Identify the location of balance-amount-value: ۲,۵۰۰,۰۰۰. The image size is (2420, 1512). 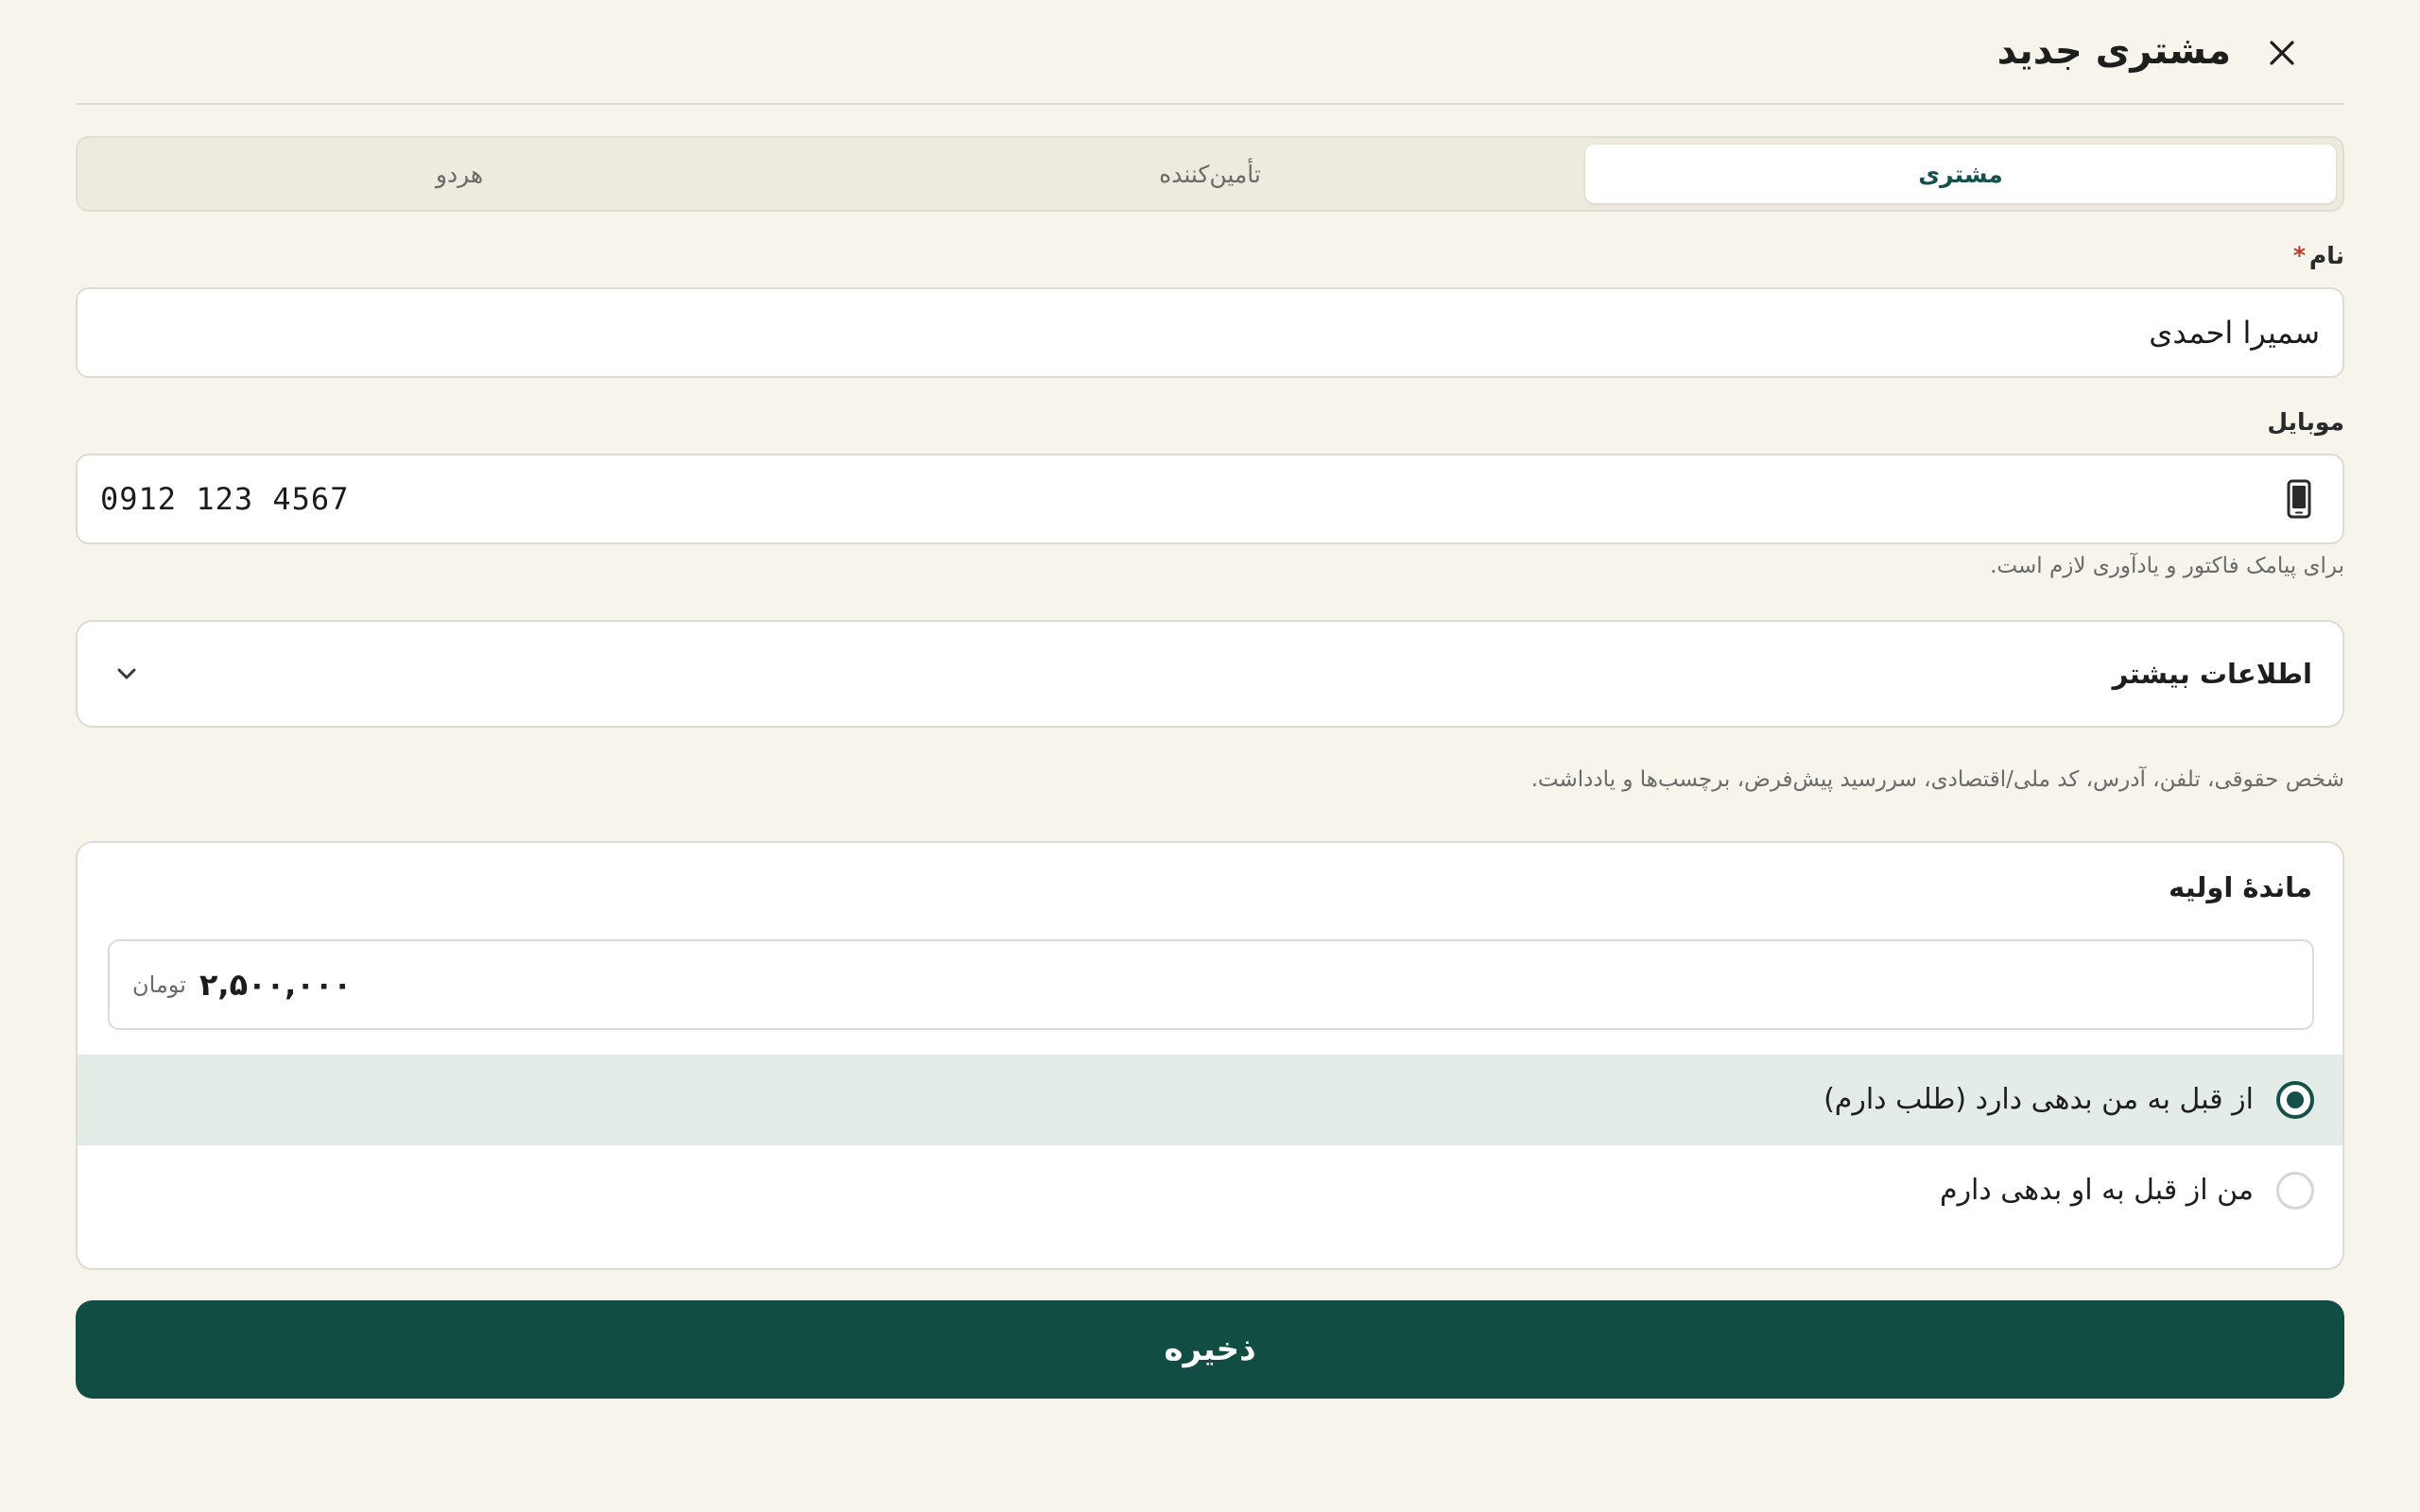
(275, 985).